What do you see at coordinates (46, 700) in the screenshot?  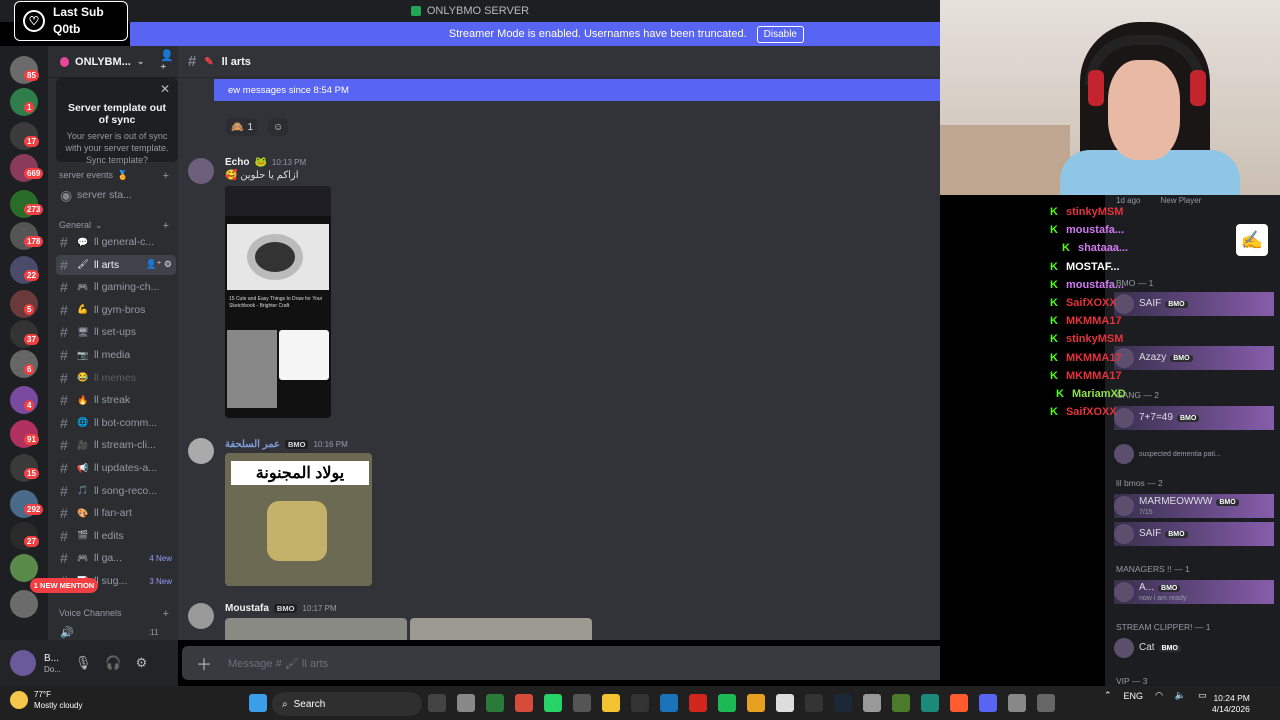 I see `weather-widget: 77°F Mostly cloudy` at bounding box center [46, 700].